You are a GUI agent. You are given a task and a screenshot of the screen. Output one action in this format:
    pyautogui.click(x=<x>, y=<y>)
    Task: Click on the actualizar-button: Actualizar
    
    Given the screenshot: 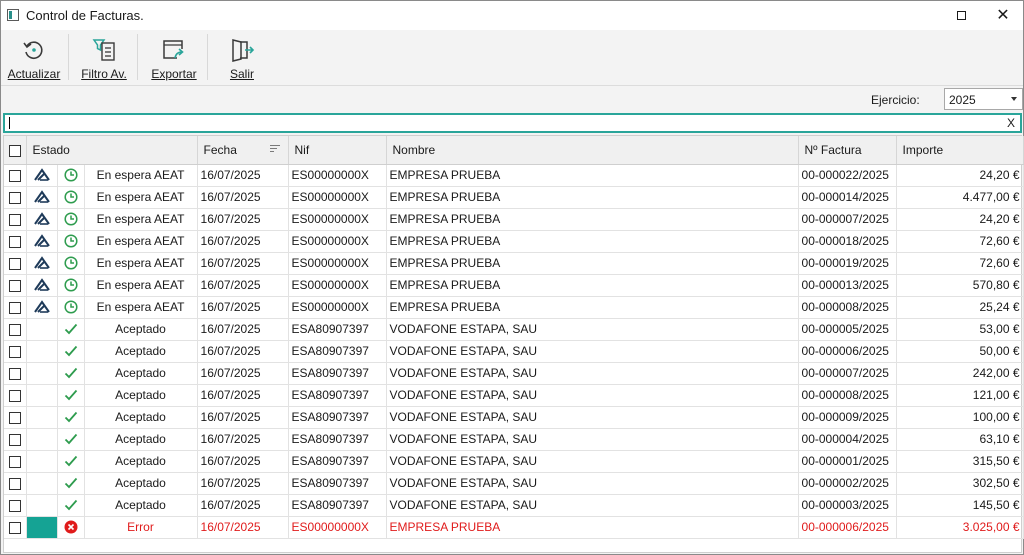 What is the action you would take?
    pyautogui.click(x=34, y=58)
    